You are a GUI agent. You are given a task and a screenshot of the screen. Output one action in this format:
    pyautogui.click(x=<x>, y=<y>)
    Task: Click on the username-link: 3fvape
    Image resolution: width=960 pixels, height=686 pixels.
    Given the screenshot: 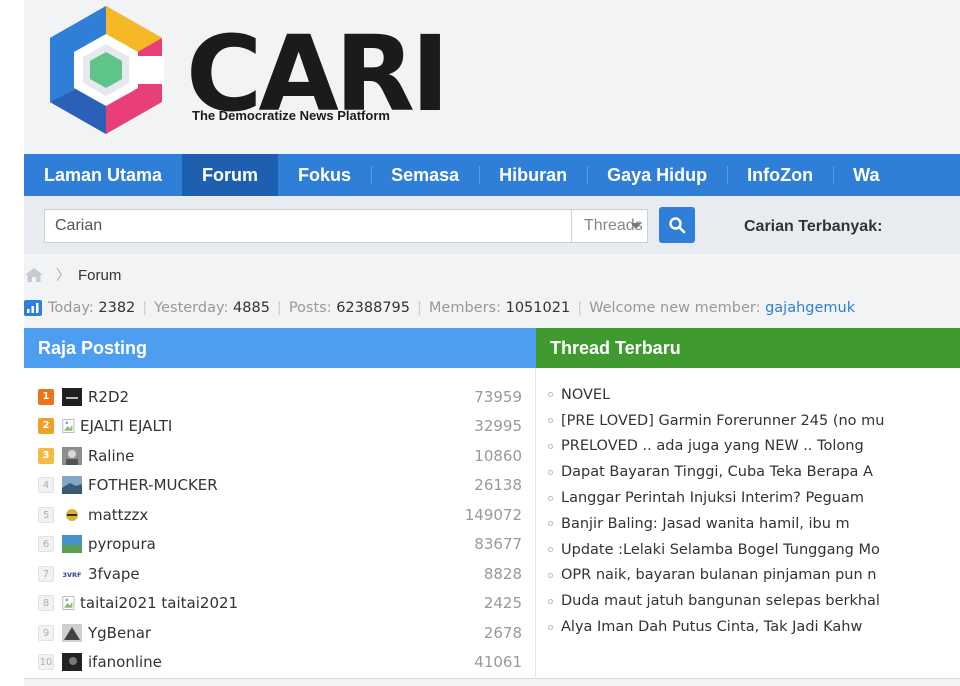 What is the action you would take?
    pyautogui.click(x=114, y=574)
    